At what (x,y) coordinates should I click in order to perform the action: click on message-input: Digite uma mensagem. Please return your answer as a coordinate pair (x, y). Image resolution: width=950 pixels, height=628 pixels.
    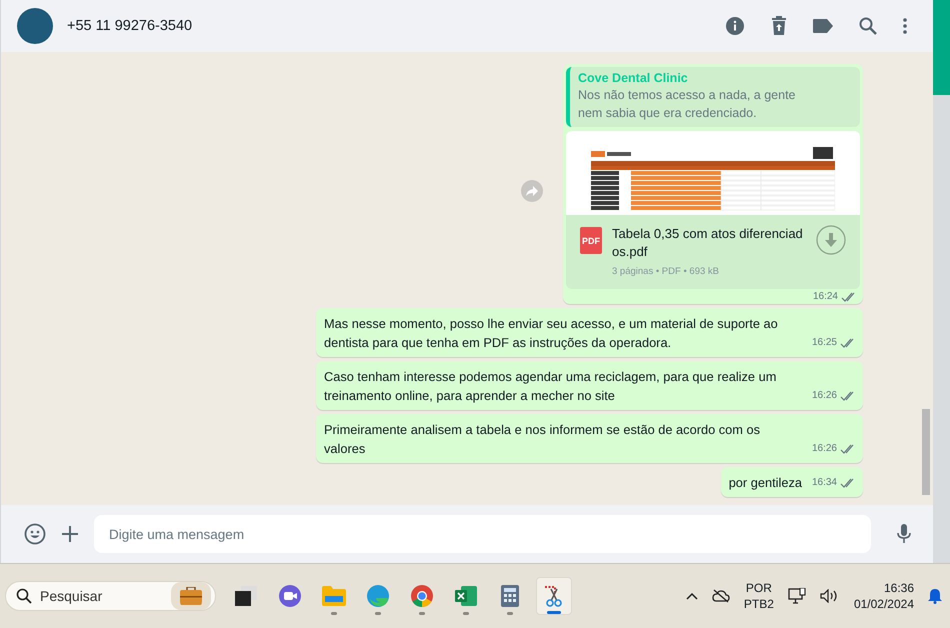
    Looking at the image, I should click on (482, 534).